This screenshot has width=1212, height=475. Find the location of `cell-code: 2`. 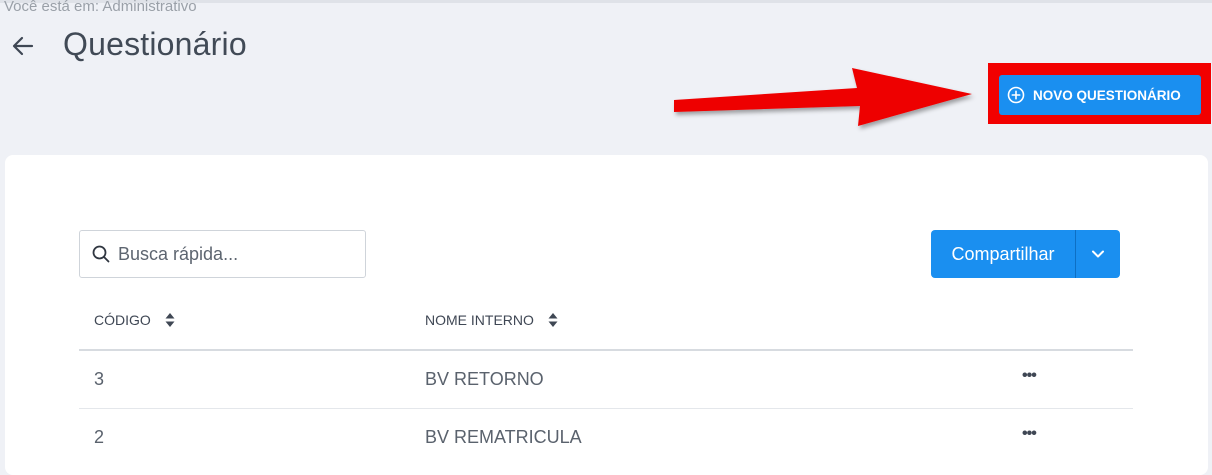

cell-code: 2 is located at coordinates (99, 437).